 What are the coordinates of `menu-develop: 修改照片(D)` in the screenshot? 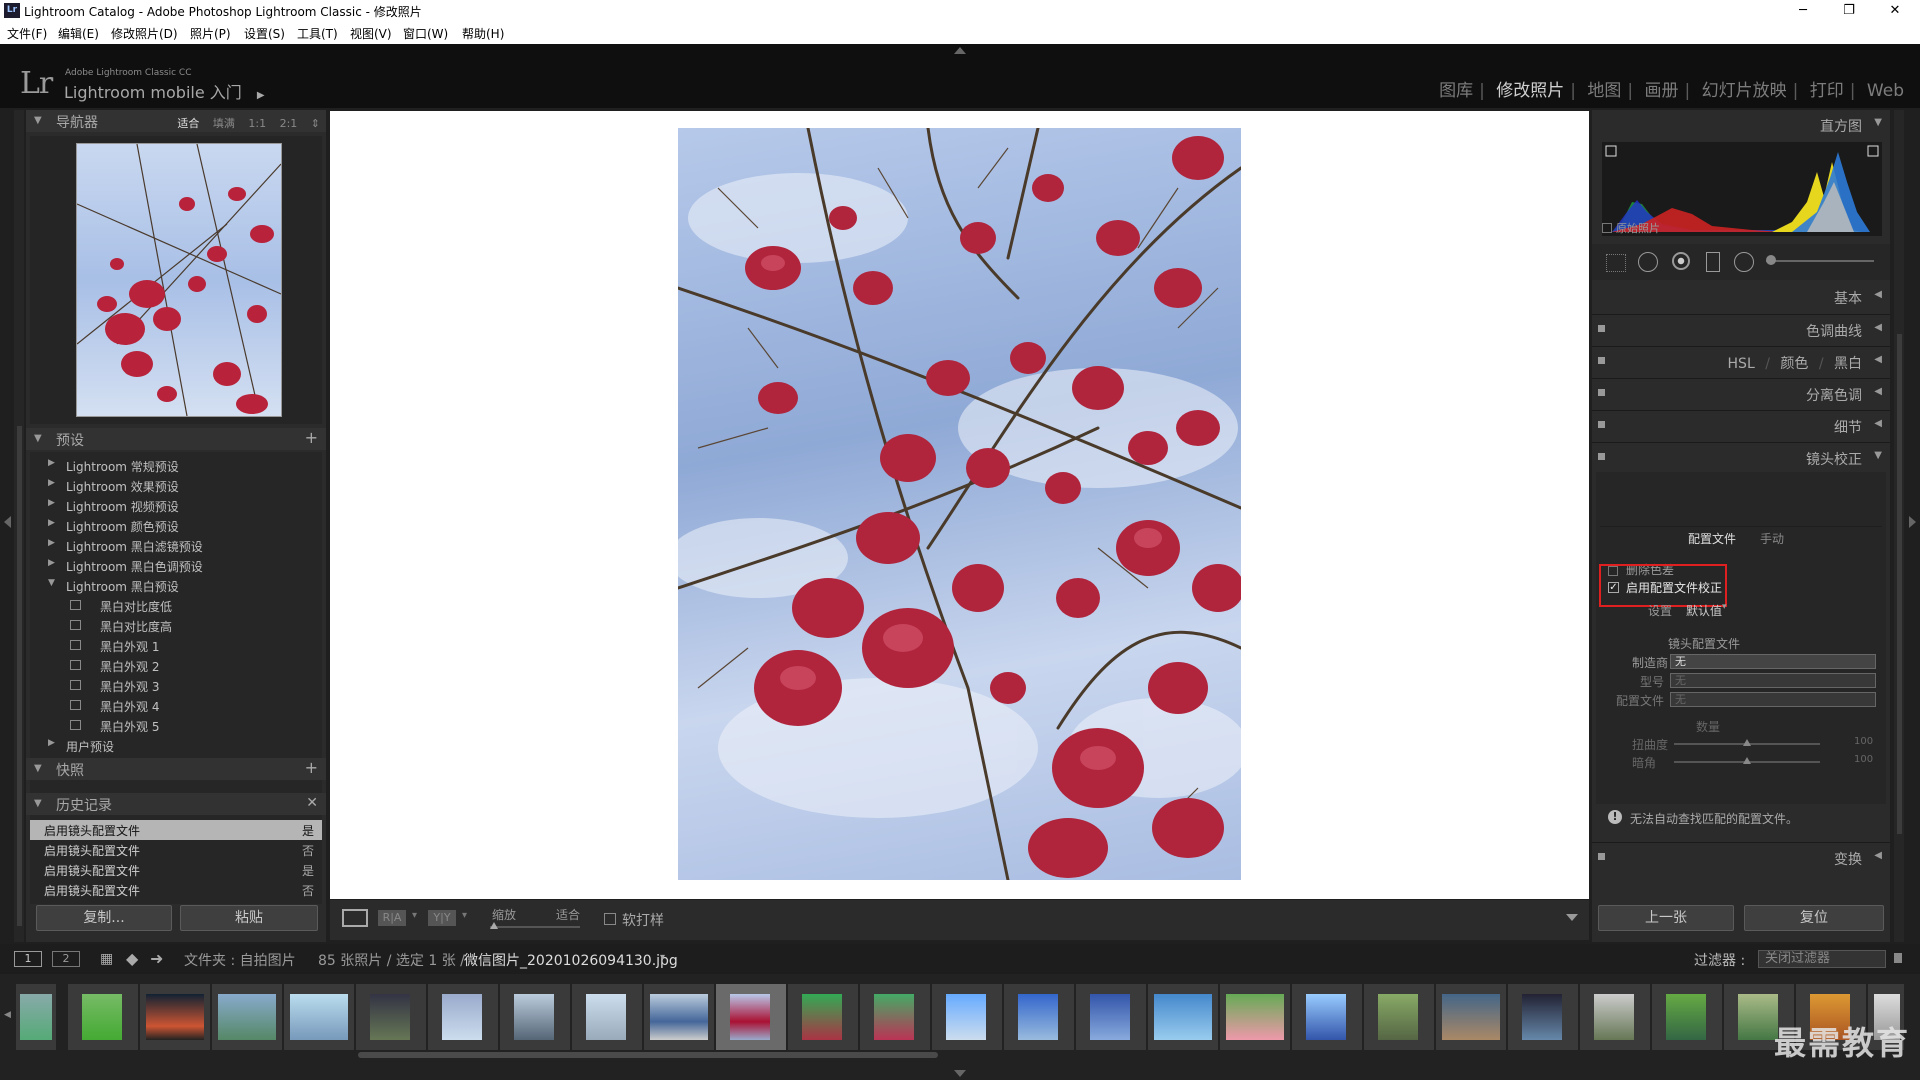 It's located at (144, 33).